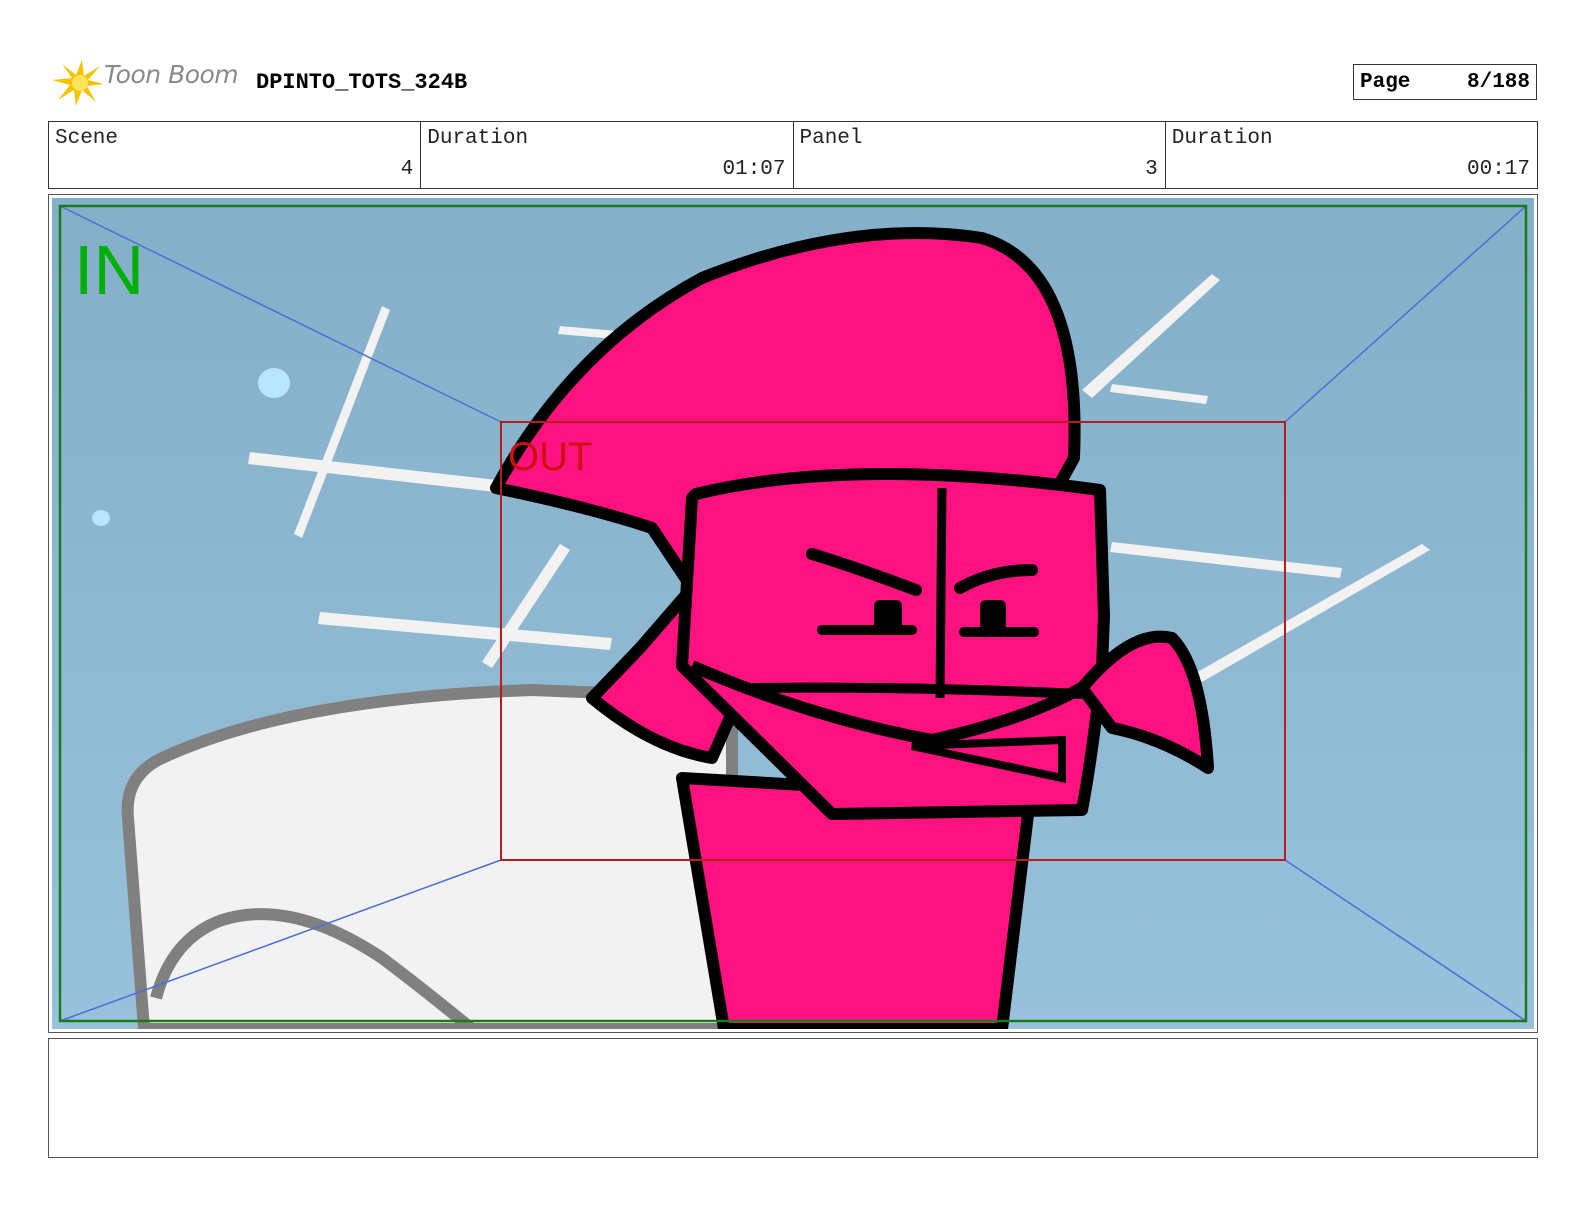 Image resolution: width=1582 pixels, height=1225 pixels. Describe the element at coordinates (1445, 82) in the screenshot. I see `page-indicator: Page 8/188` at that location.